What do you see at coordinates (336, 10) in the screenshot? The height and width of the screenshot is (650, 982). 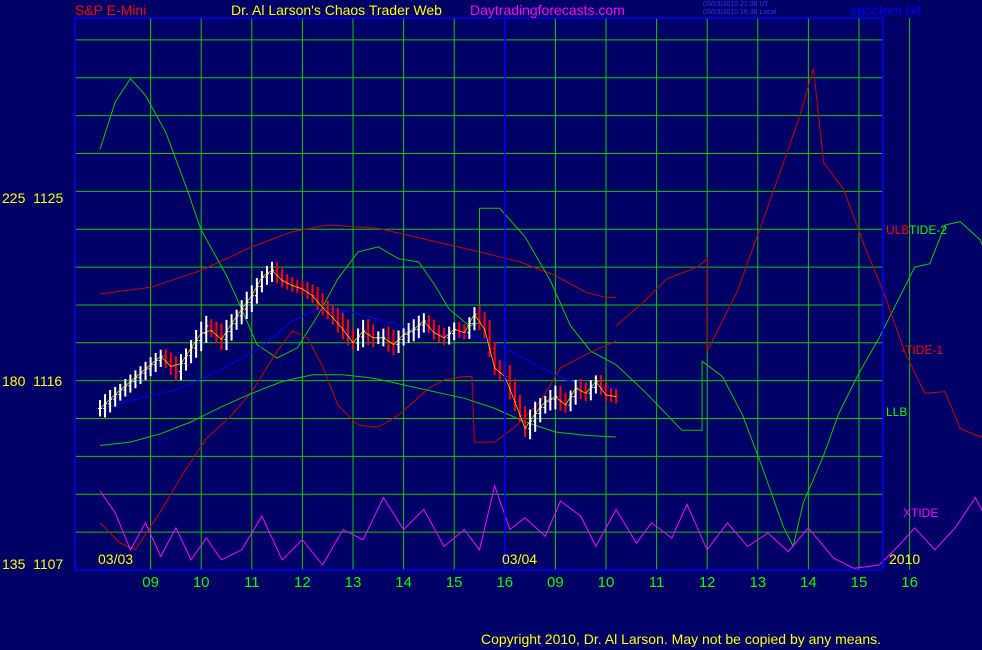 I see `chart-title: Dr. Al Larson's Chaos Trader Web` at bounding box center [336, 10].